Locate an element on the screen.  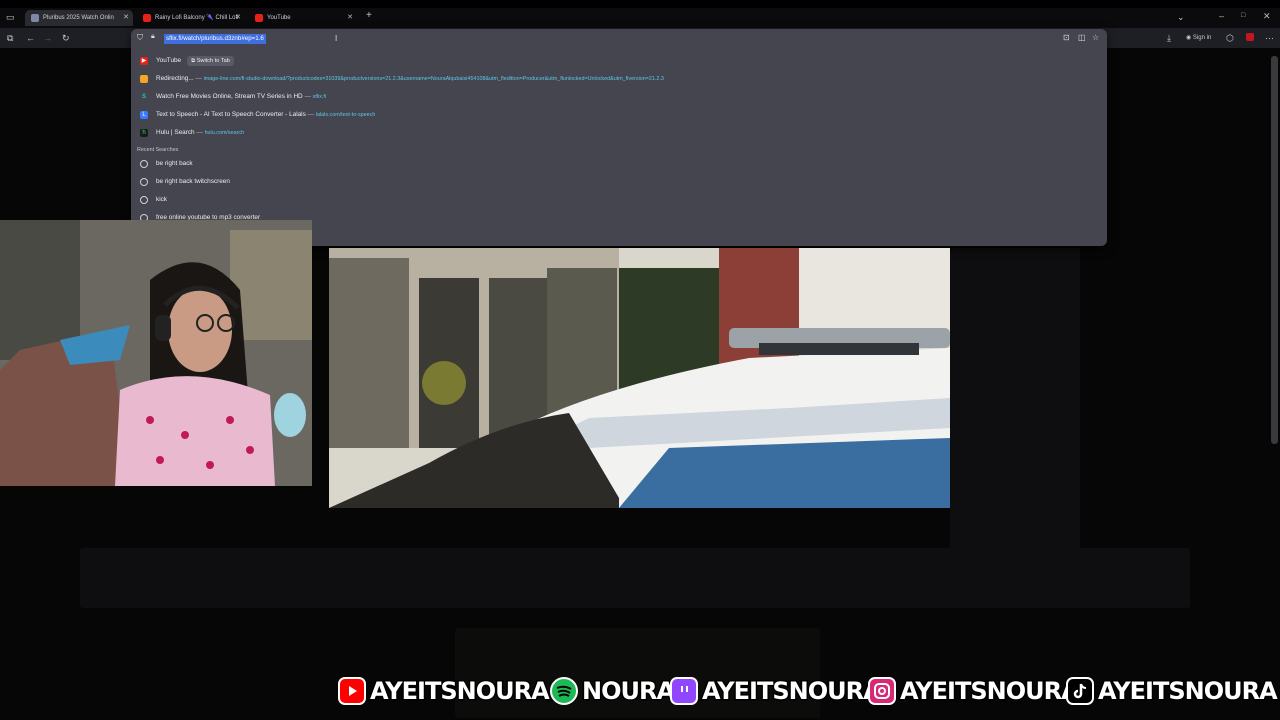
minimize-icon: – is located at coordinates (1221, 16).